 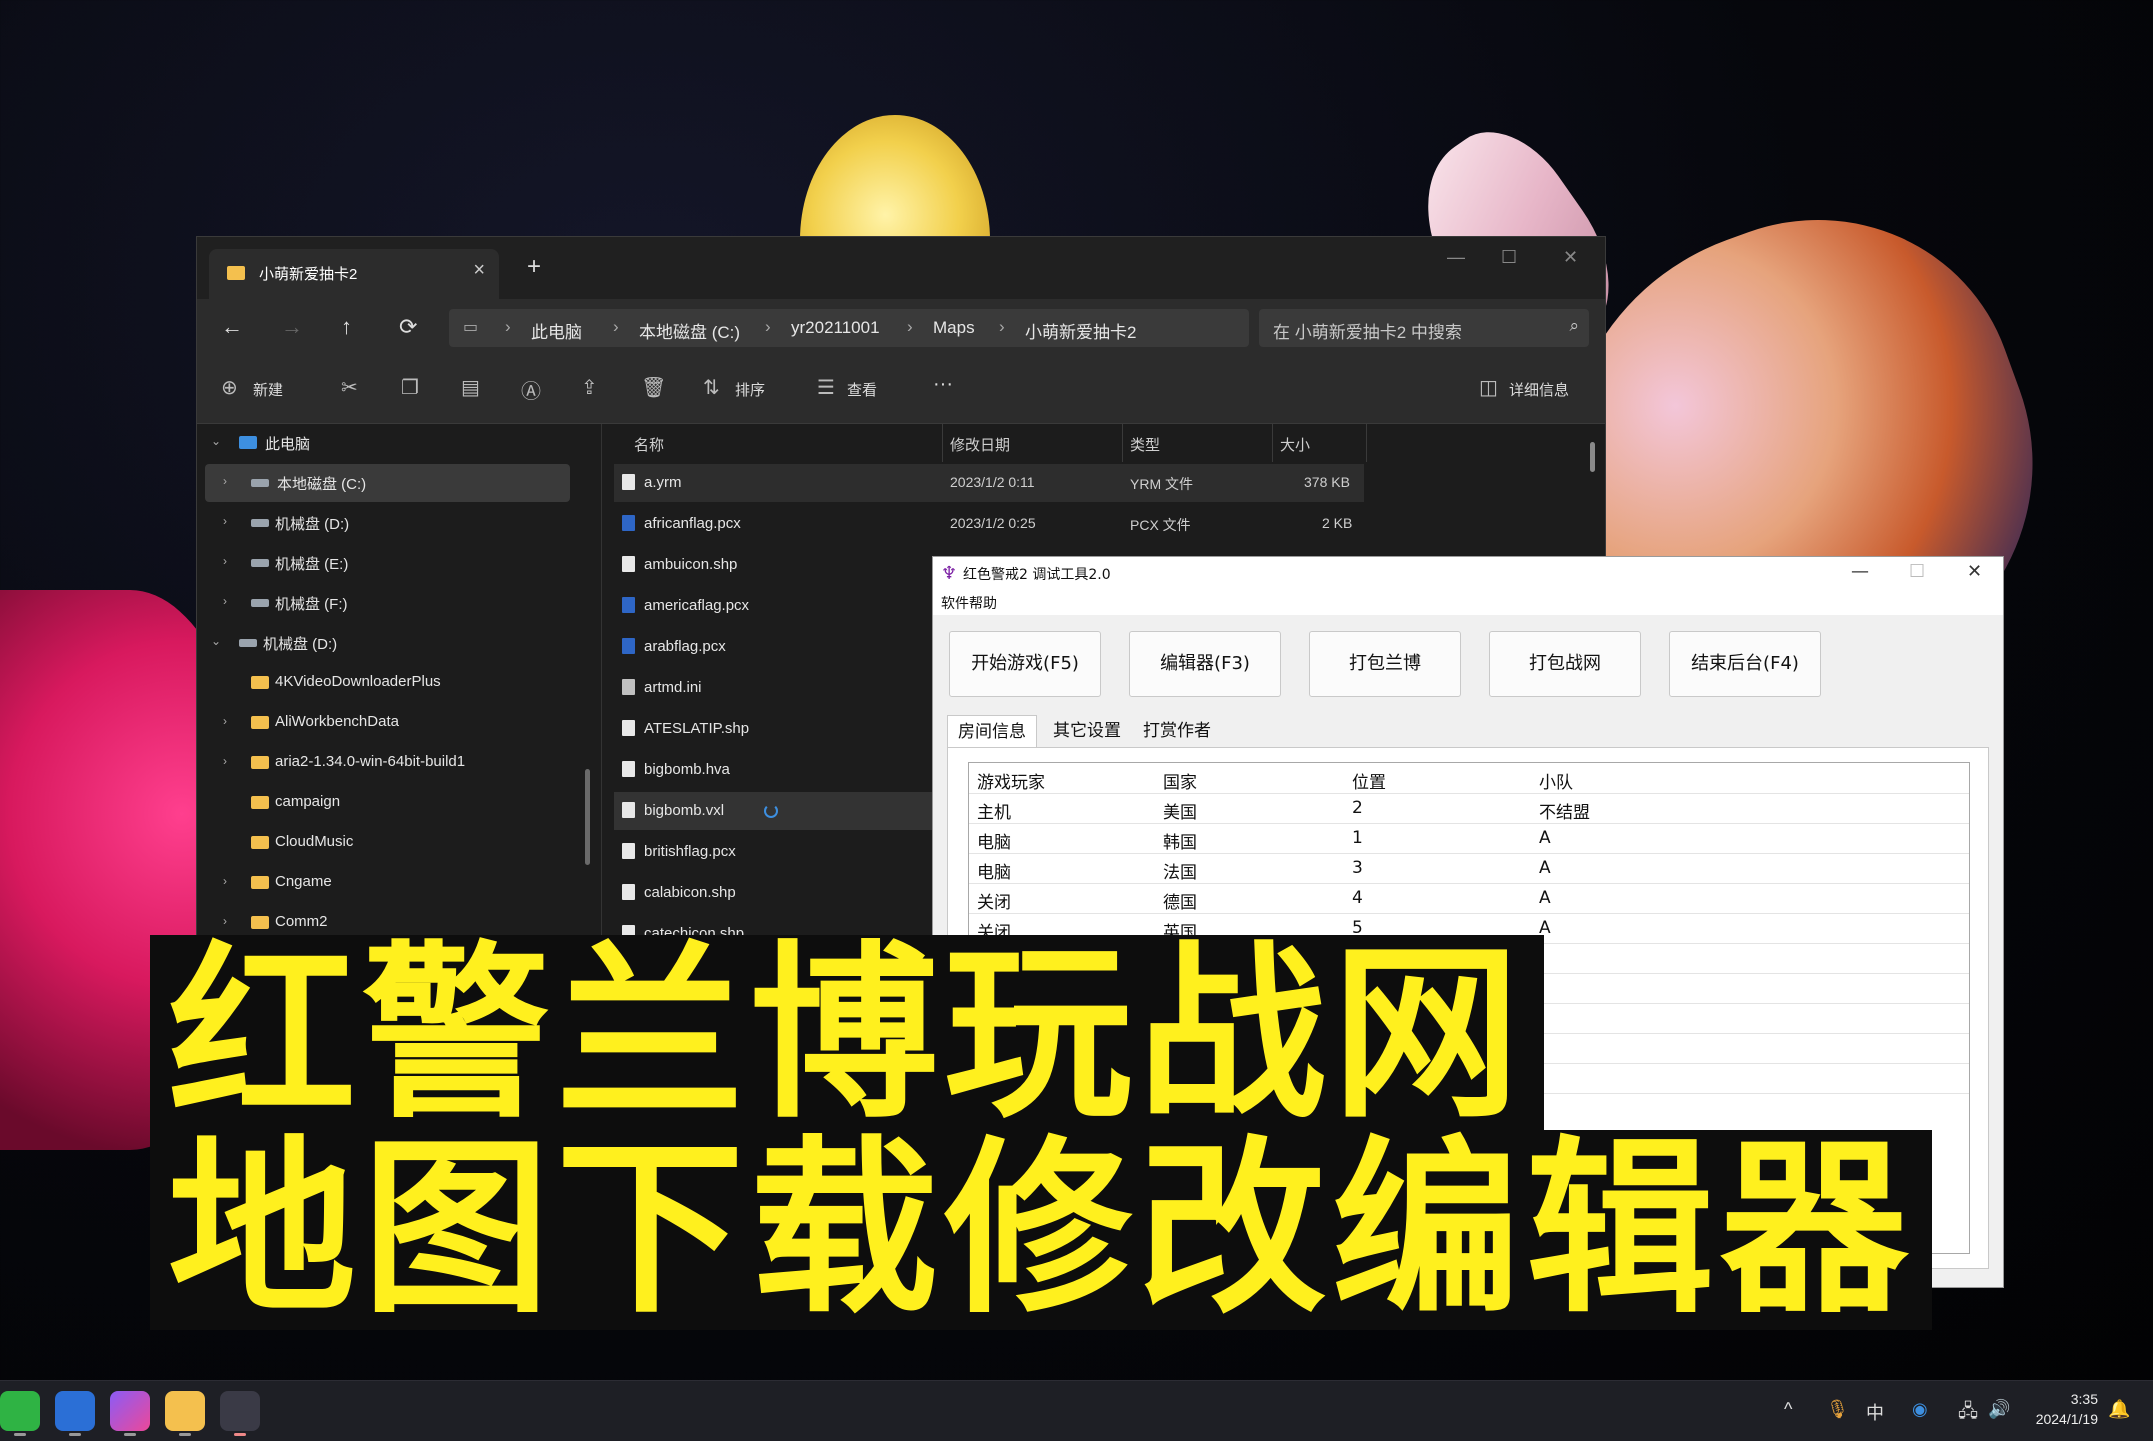 What do you see at coordinates (653, 387) in the screenshot?
I see `delete-icon: 🗑` at bounding box center [653, 387].